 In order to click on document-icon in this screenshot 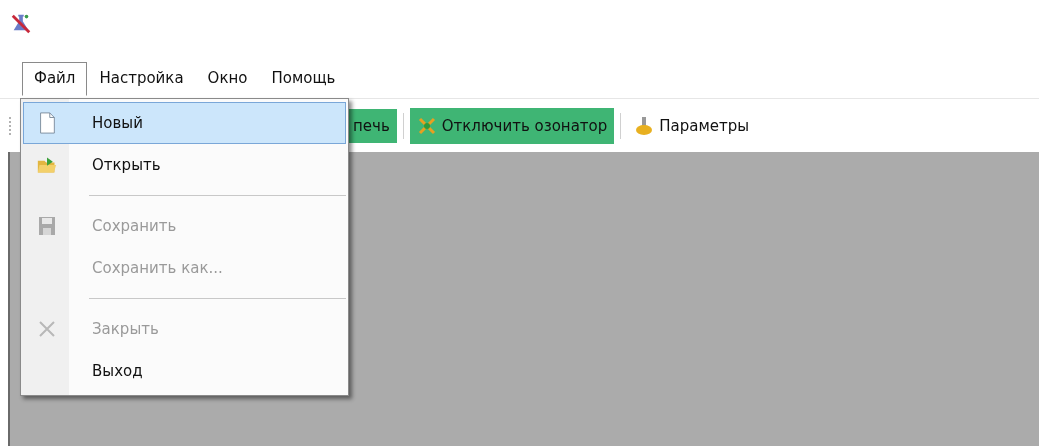, I will do `click(47, 123)`.